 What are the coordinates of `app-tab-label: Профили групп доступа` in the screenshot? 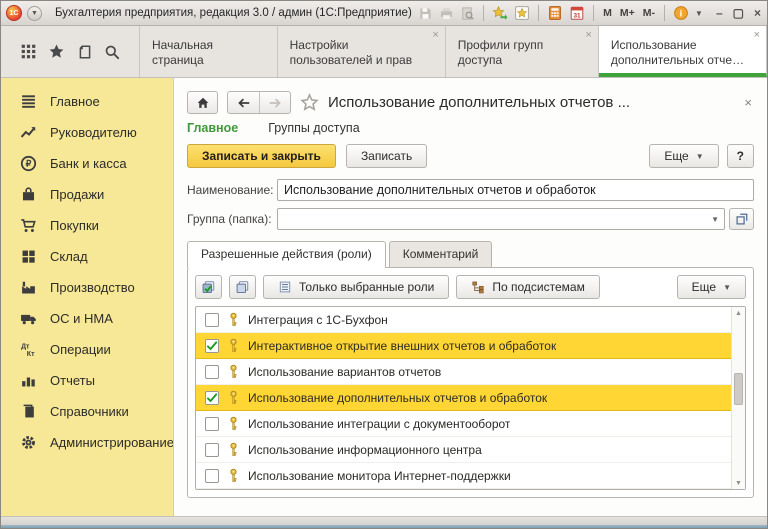 It's located at (500, 52).